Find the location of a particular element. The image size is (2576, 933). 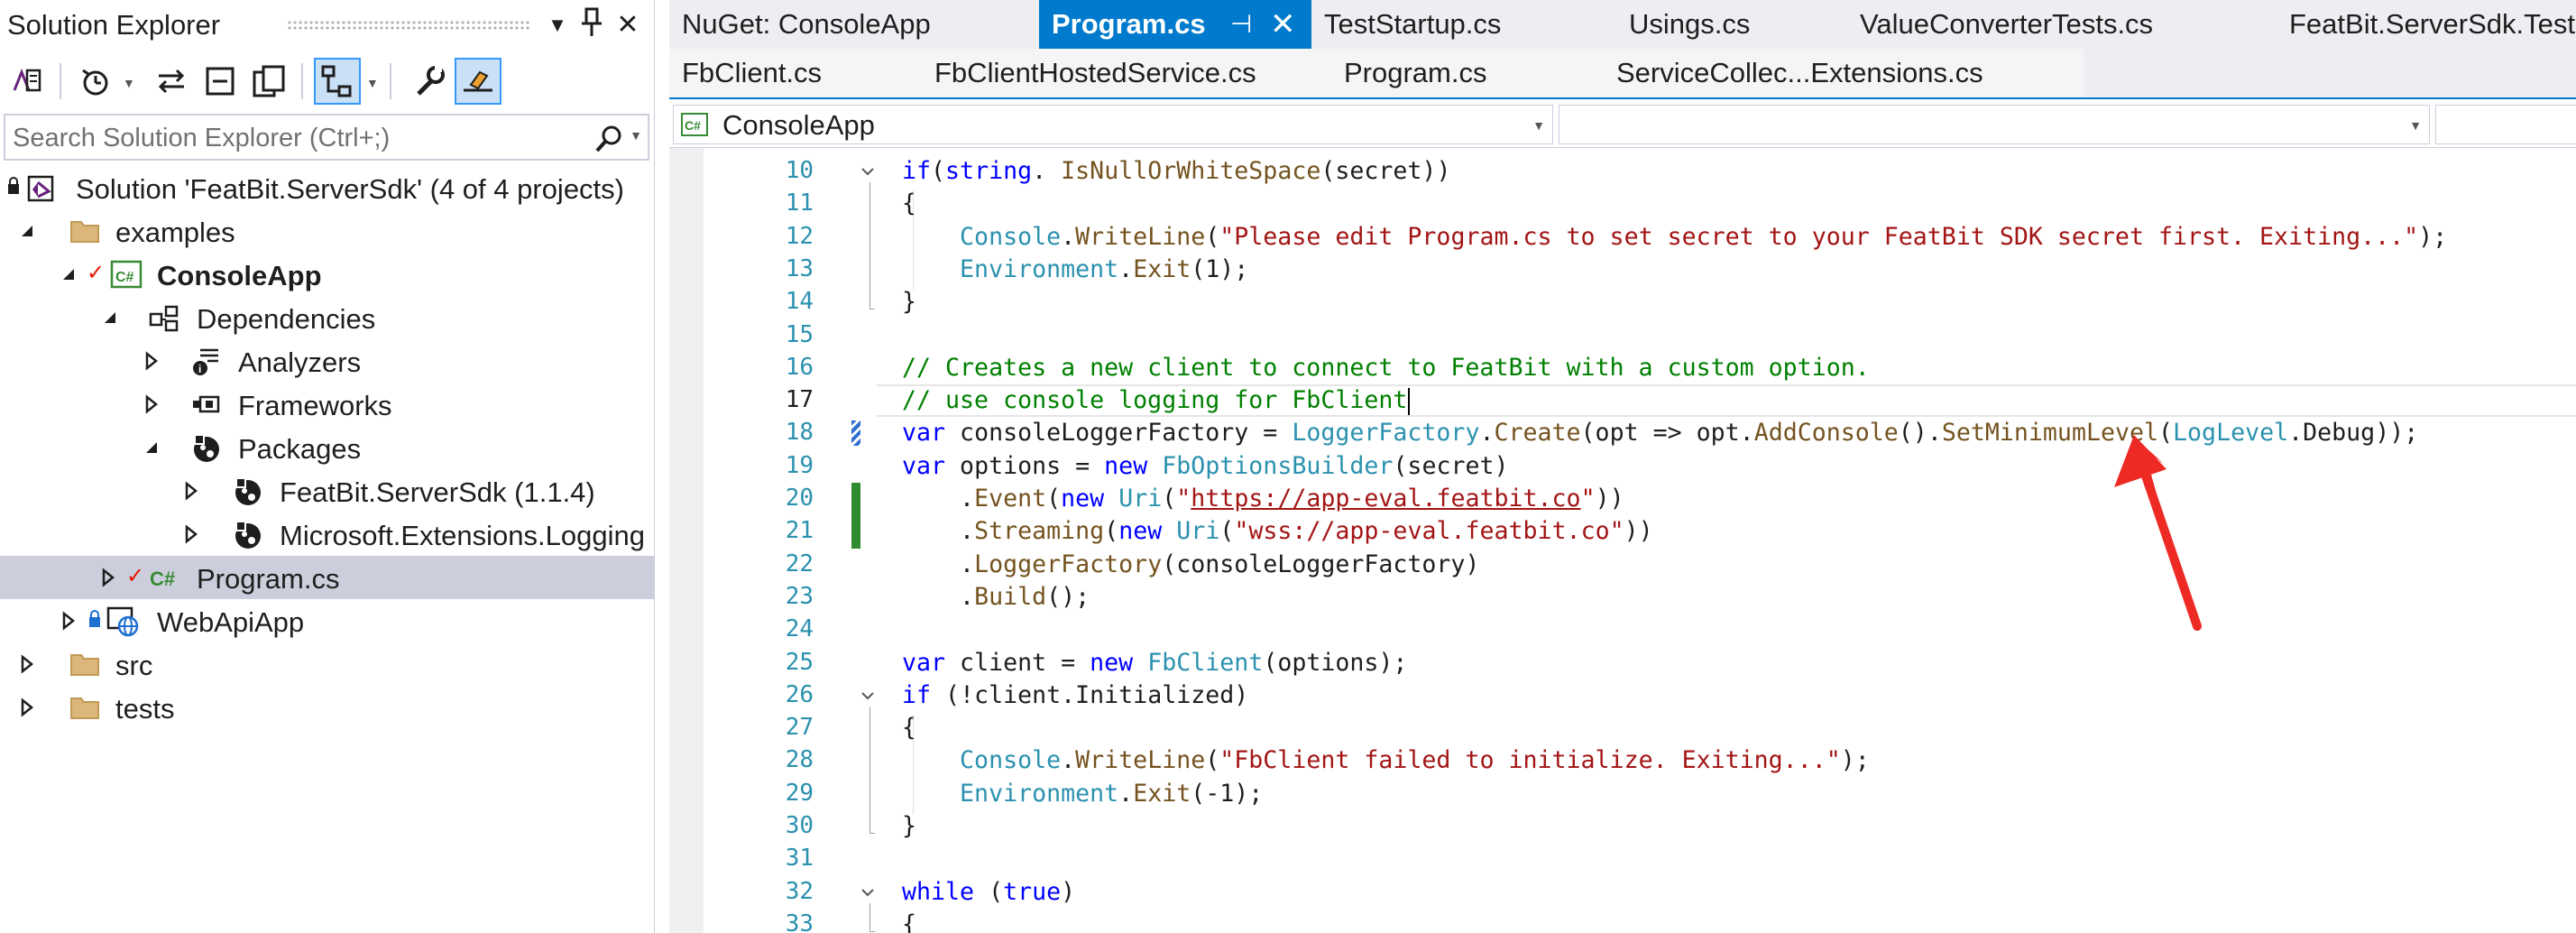

tree-item-package-featbit-serversdk: FeatBit.ServerSdk (1.1.4) is located at coordinates (328, 491).